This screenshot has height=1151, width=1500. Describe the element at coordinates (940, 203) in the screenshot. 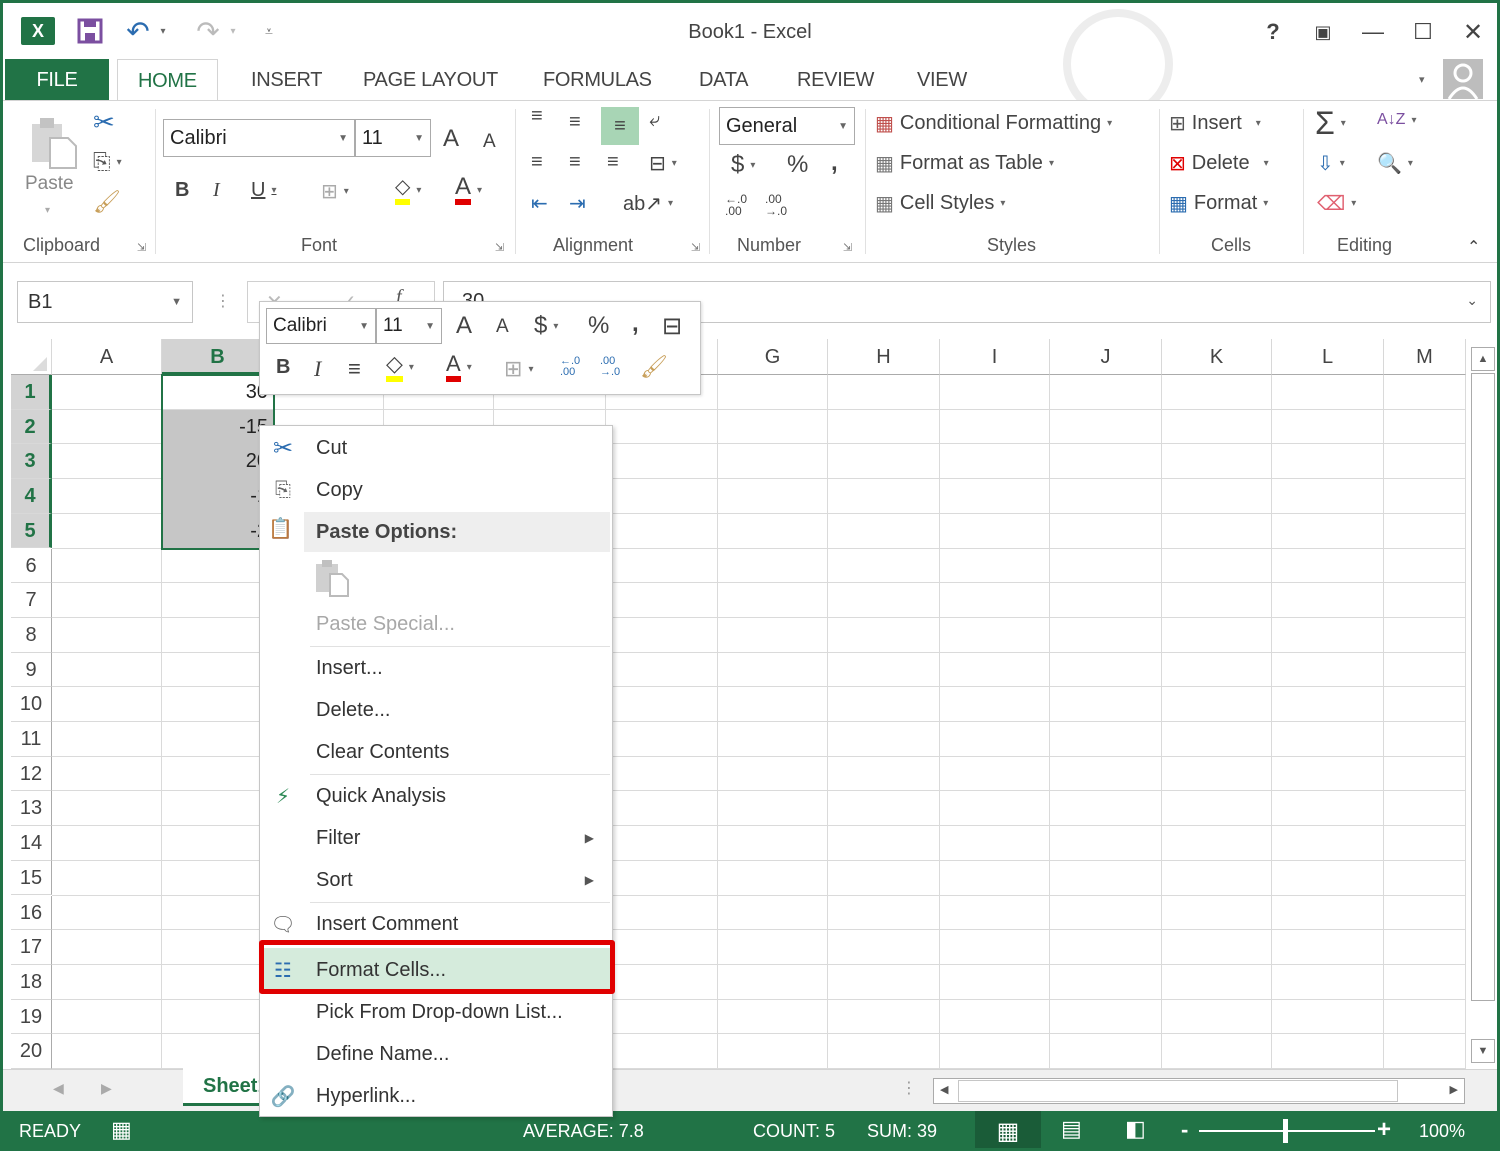

I see `cell-styles-button: ▦ Cell Styles ▾` at that location.